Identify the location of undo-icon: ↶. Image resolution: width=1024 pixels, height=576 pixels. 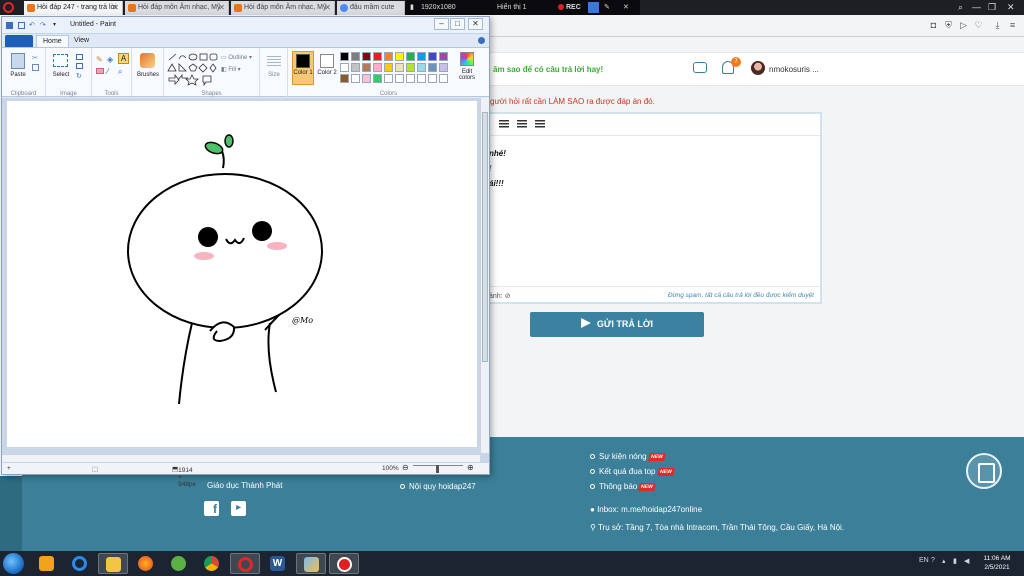
(32, 25).